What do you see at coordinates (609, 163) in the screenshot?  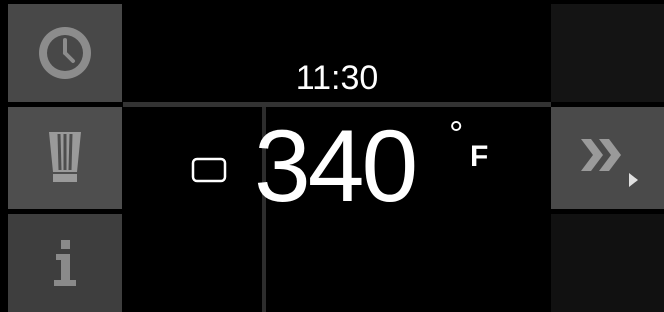 I see `next-chevrons-icon` at bounding box center [609, 163].